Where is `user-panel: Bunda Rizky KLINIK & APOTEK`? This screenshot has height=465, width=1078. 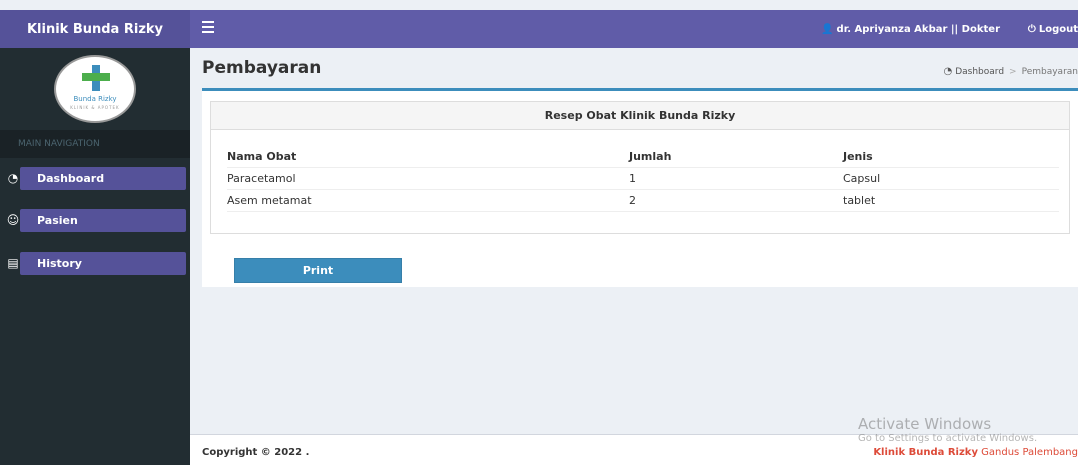
user-panel: Bunda Rizky KLINIK & APOTEK is located at coordinates (95, 89).